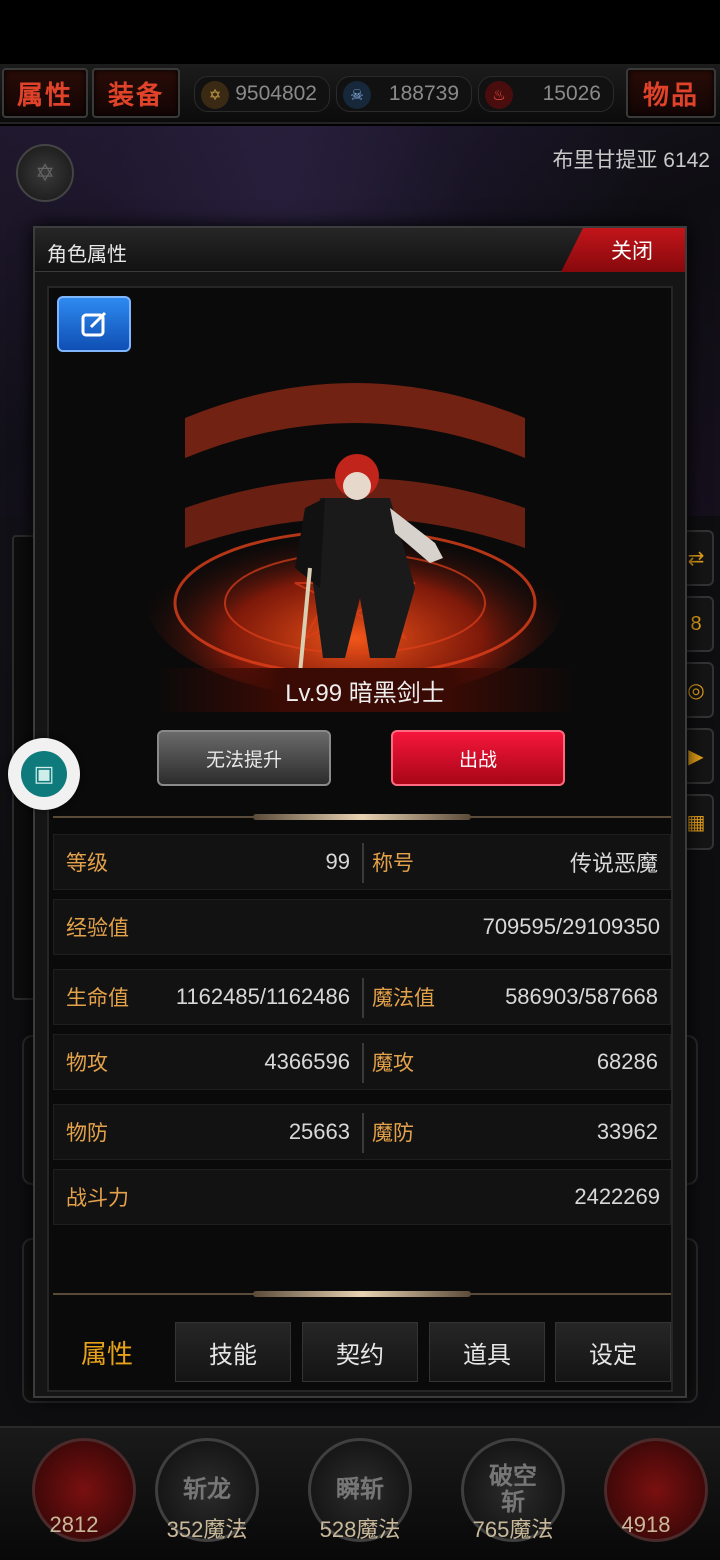 This screenshot has height=1560, width=720. Describe the element at coordinates (613, 1352) in the screenshot. I see `tab-settings: 设定` at that location.